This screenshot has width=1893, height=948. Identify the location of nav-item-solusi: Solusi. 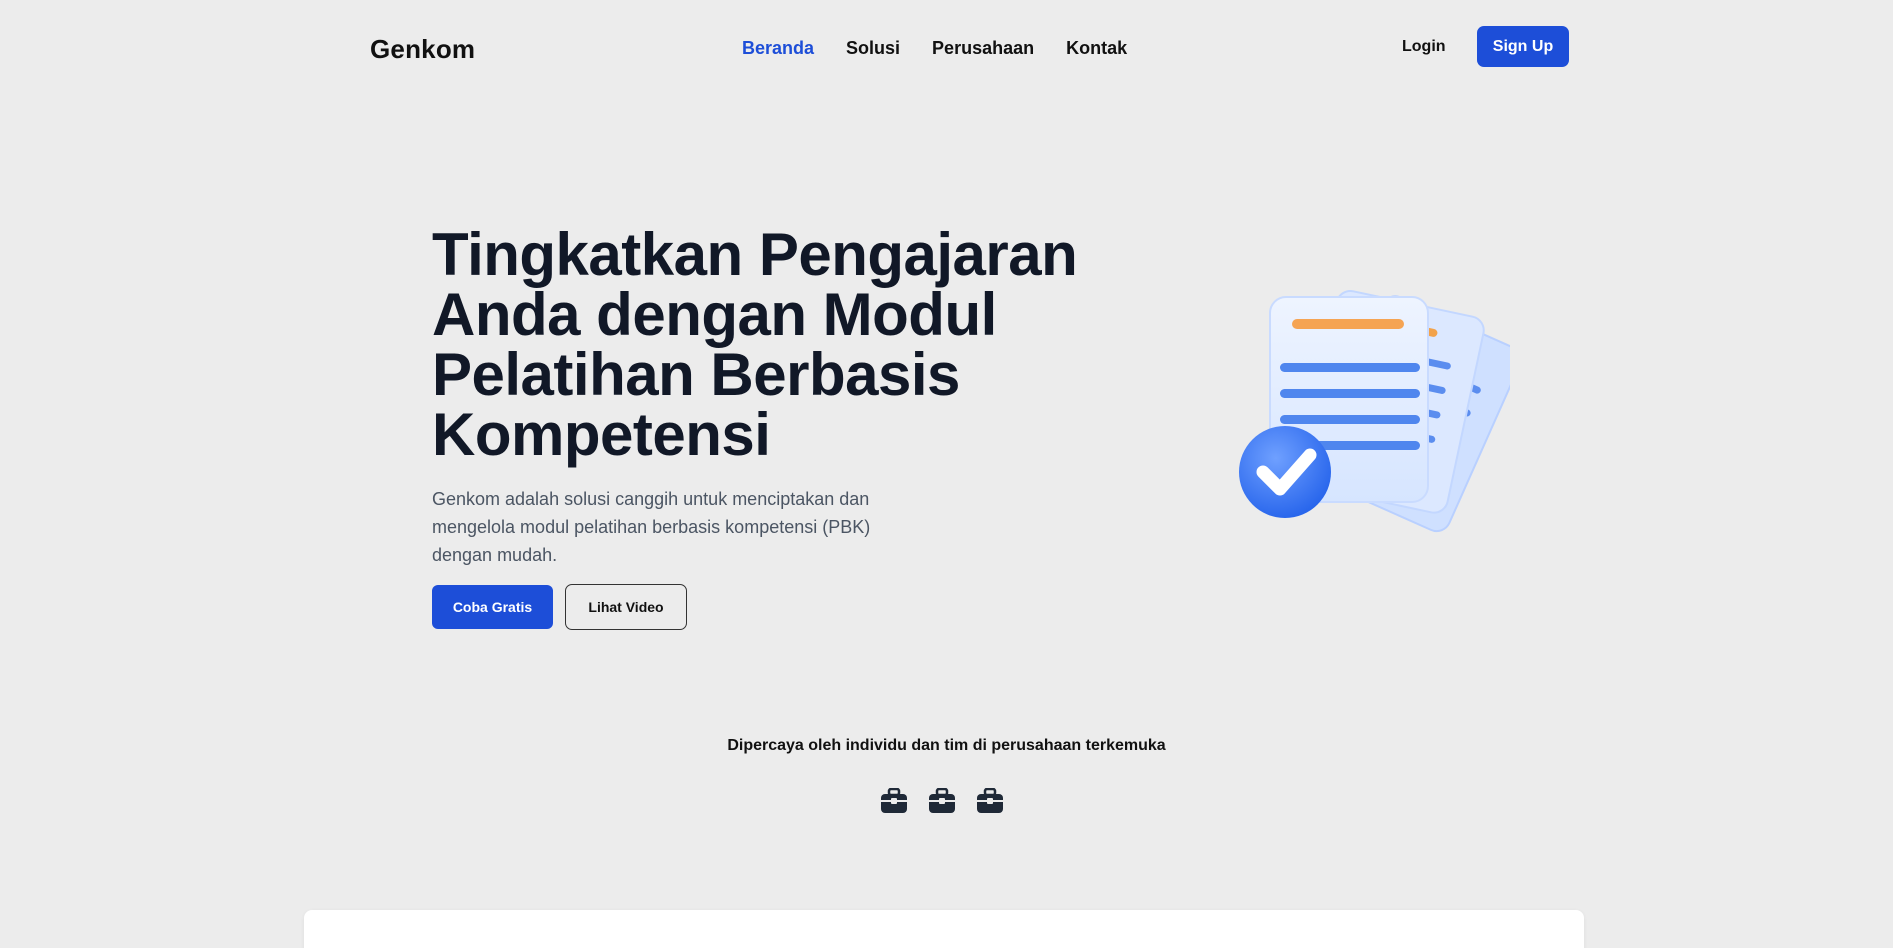
(873, 48).